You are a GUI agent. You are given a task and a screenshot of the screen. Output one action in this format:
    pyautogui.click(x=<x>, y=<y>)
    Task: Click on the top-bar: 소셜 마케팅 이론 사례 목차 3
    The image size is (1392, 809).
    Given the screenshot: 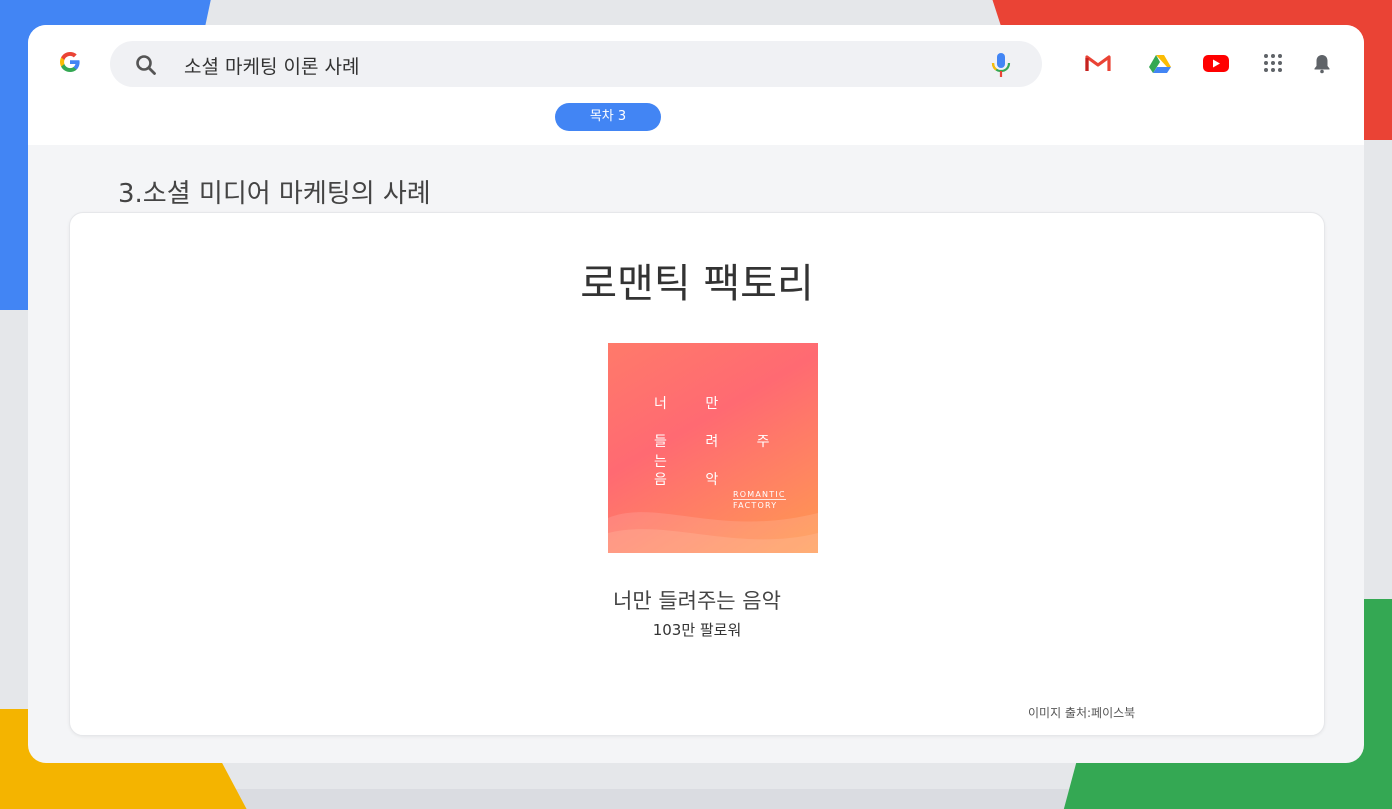 What is the action you would take?
    pyautogui.click(x=696, y=85)
    